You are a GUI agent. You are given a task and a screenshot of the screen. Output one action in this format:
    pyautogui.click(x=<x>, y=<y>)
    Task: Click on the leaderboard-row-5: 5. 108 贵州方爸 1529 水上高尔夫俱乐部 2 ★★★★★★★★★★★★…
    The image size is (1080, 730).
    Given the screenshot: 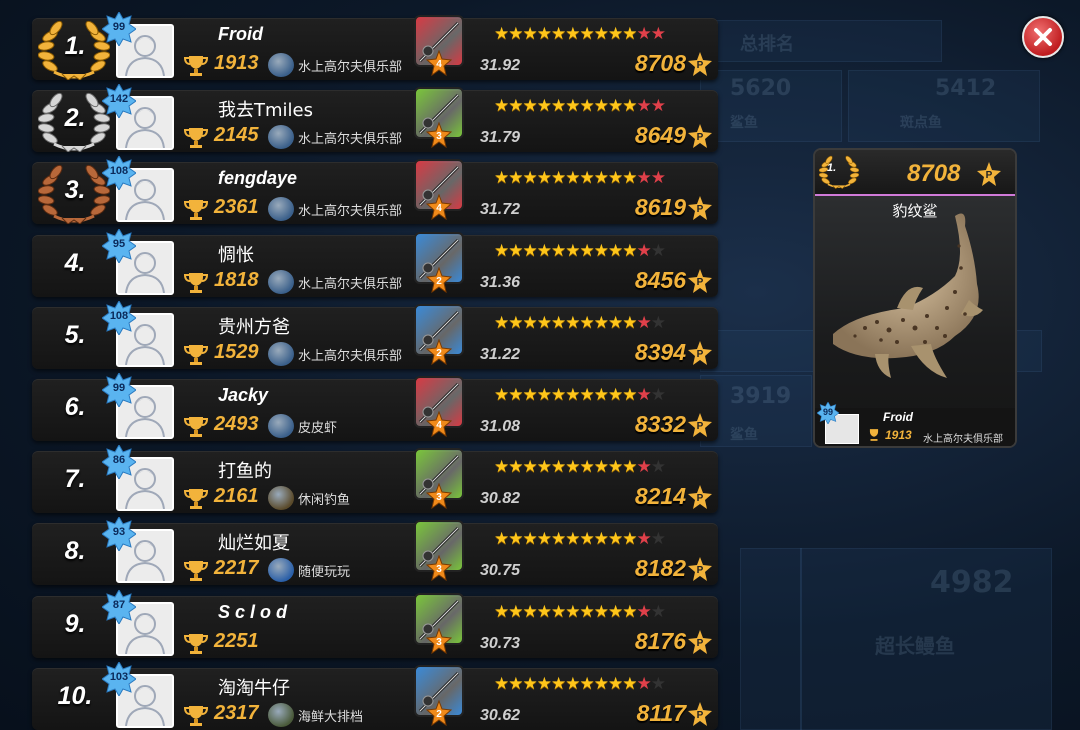 What is the action you would take?
    pyautogui.click(x=375, y=334)
    